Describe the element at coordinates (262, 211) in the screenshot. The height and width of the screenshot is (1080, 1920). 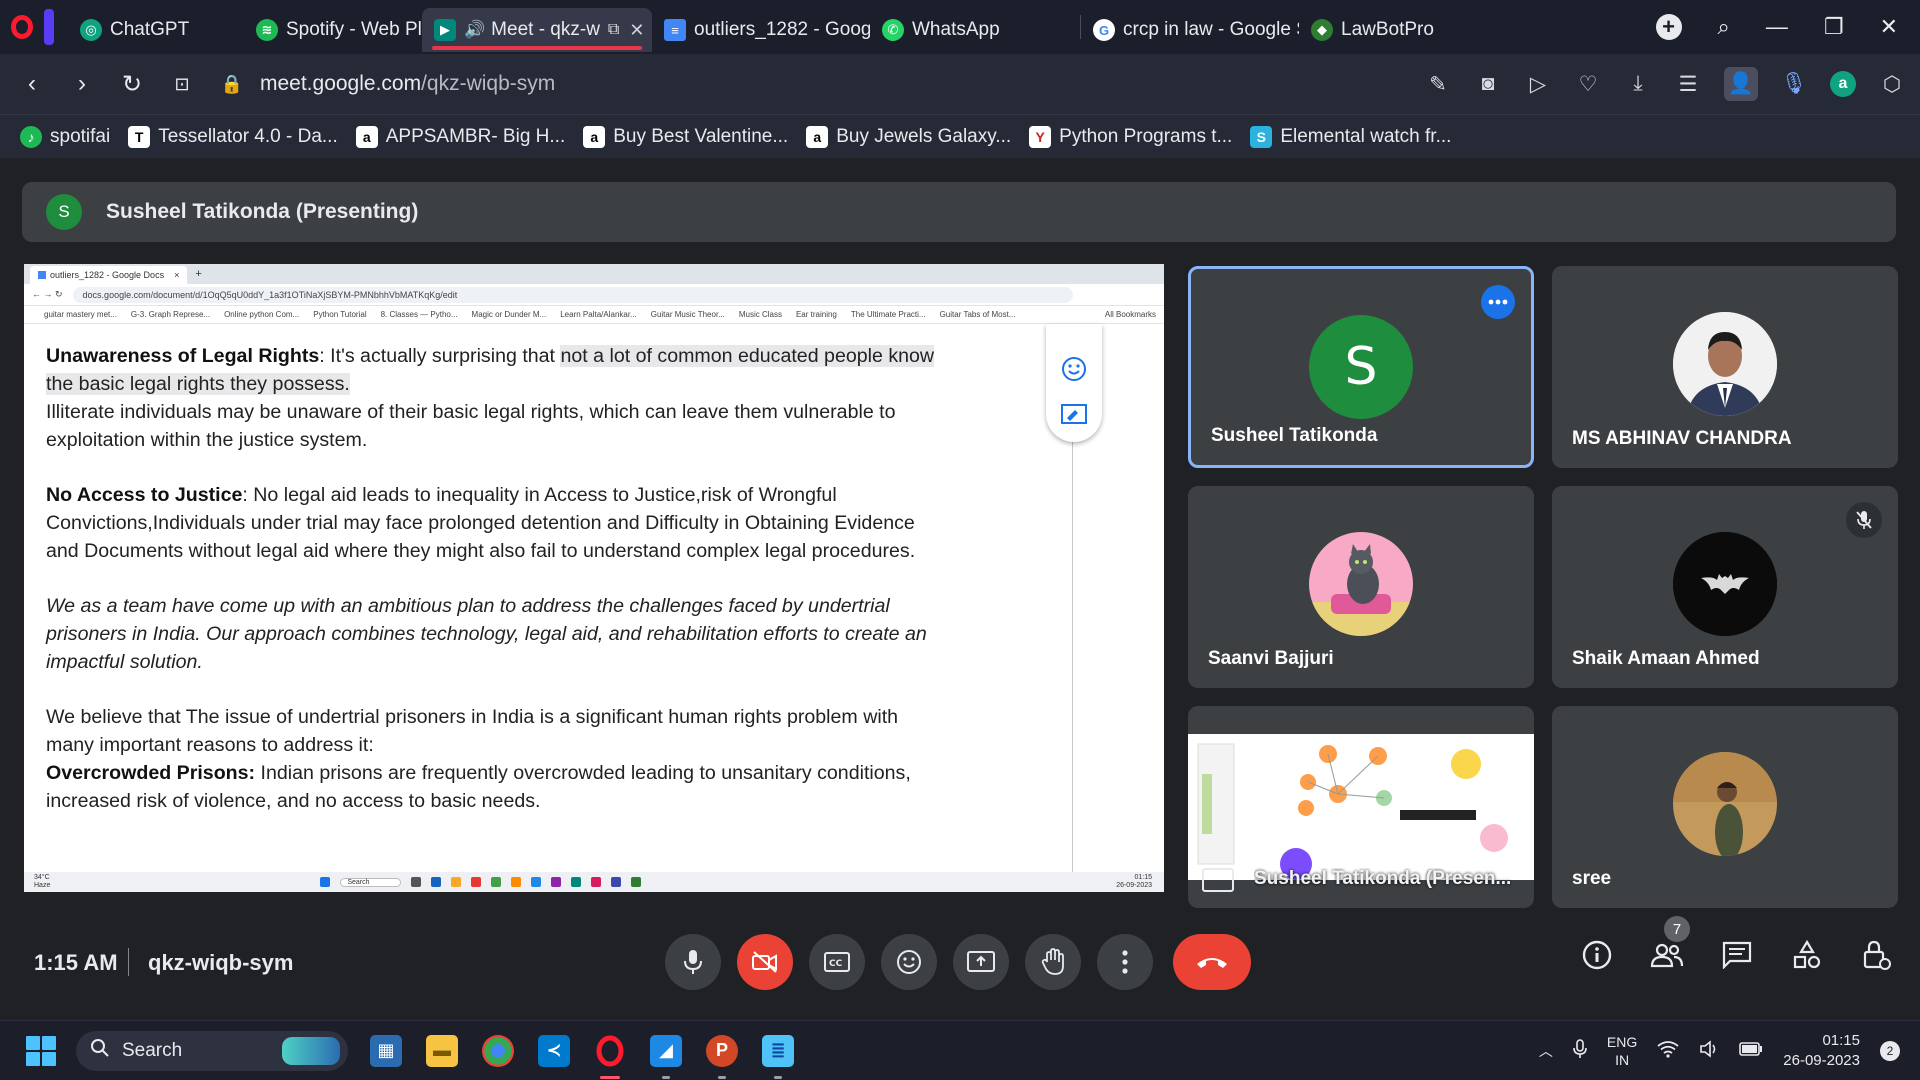
I see `presenter-name: Susheel Tatikonda (Presenting)` at that location.